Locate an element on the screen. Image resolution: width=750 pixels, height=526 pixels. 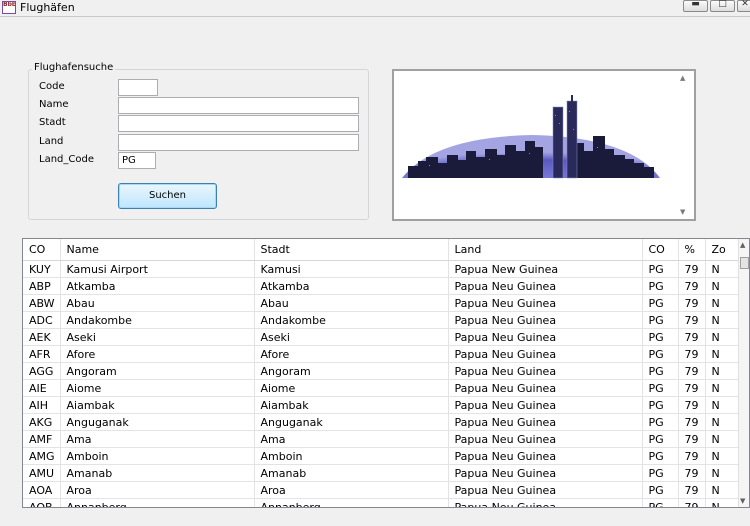
column-header: % is located at coordinates (692, 250).